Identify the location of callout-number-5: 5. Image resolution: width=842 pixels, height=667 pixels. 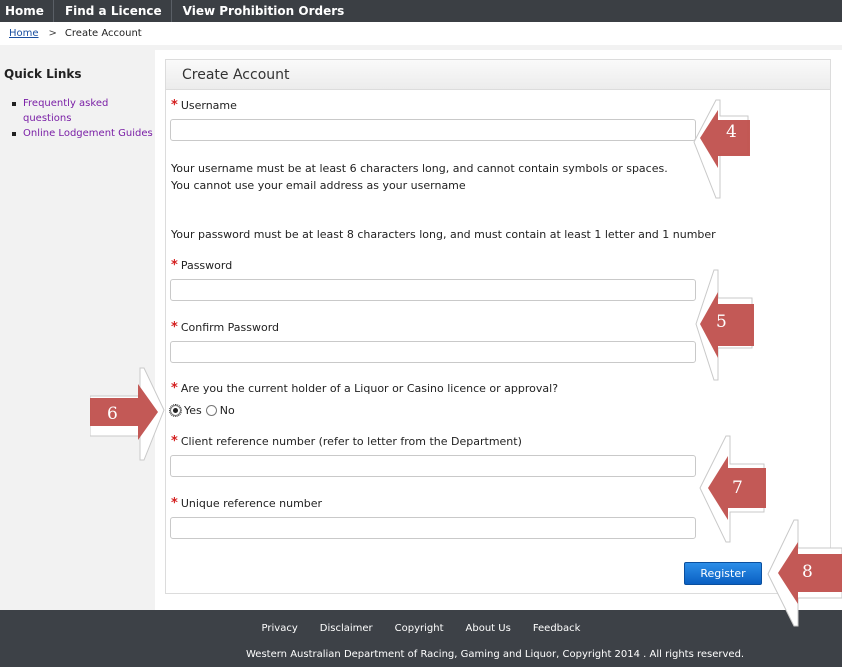
(721, 322).